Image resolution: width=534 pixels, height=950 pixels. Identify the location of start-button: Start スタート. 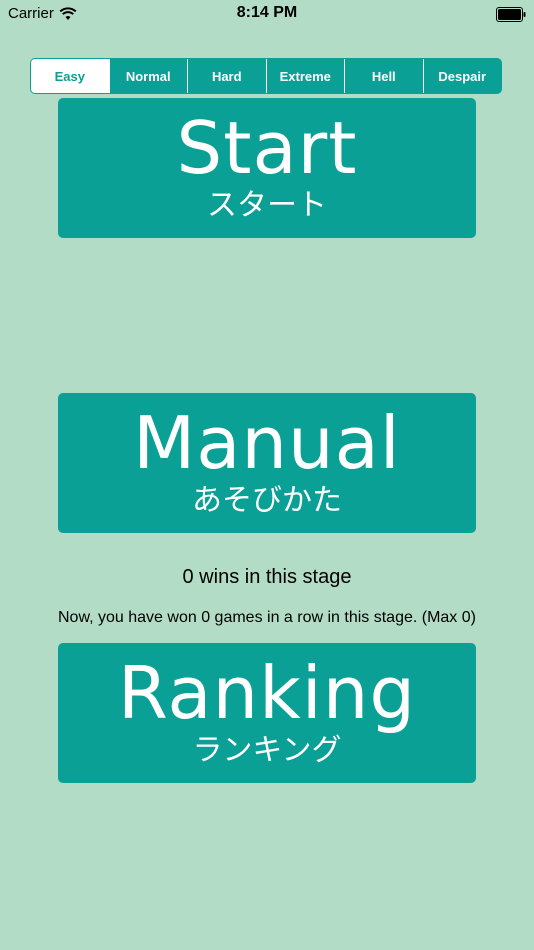
(267, 168).